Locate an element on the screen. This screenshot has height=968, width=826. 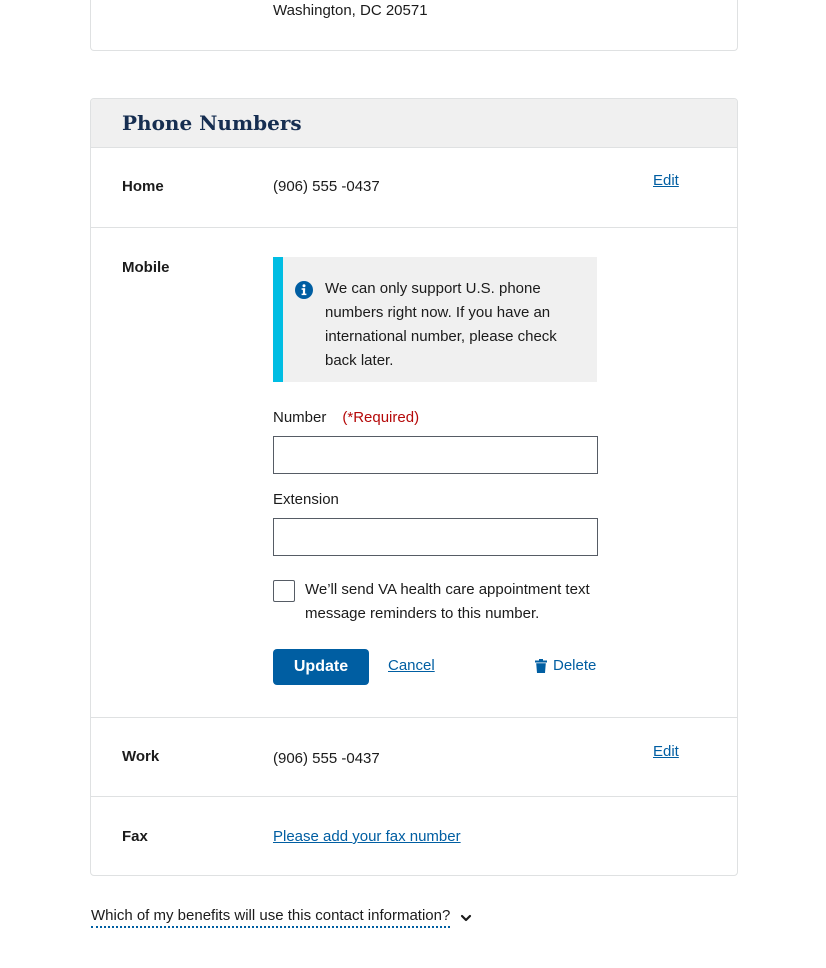
number-field-label: Number (*Required) is located at coordinates (346, 417).